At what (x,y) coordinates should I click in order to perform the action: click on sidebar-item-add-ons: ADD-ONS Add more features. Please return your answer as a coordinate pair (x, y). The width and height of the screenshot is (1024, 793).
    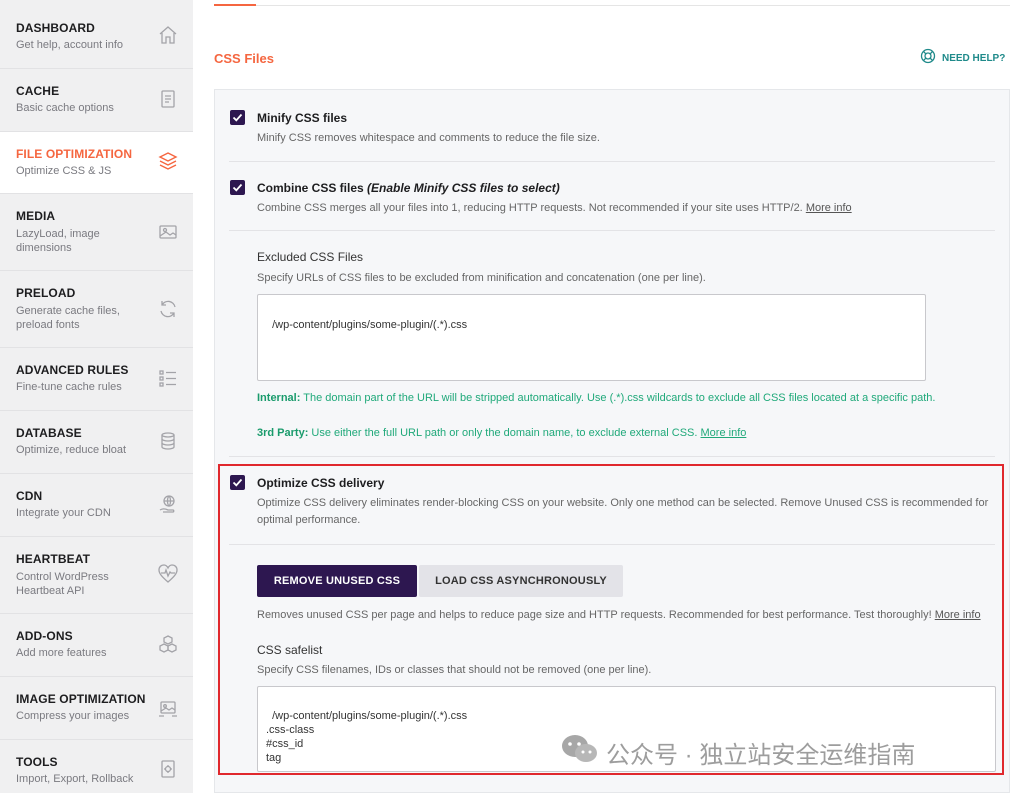
    Looking at the image, I should click on (96, 645).